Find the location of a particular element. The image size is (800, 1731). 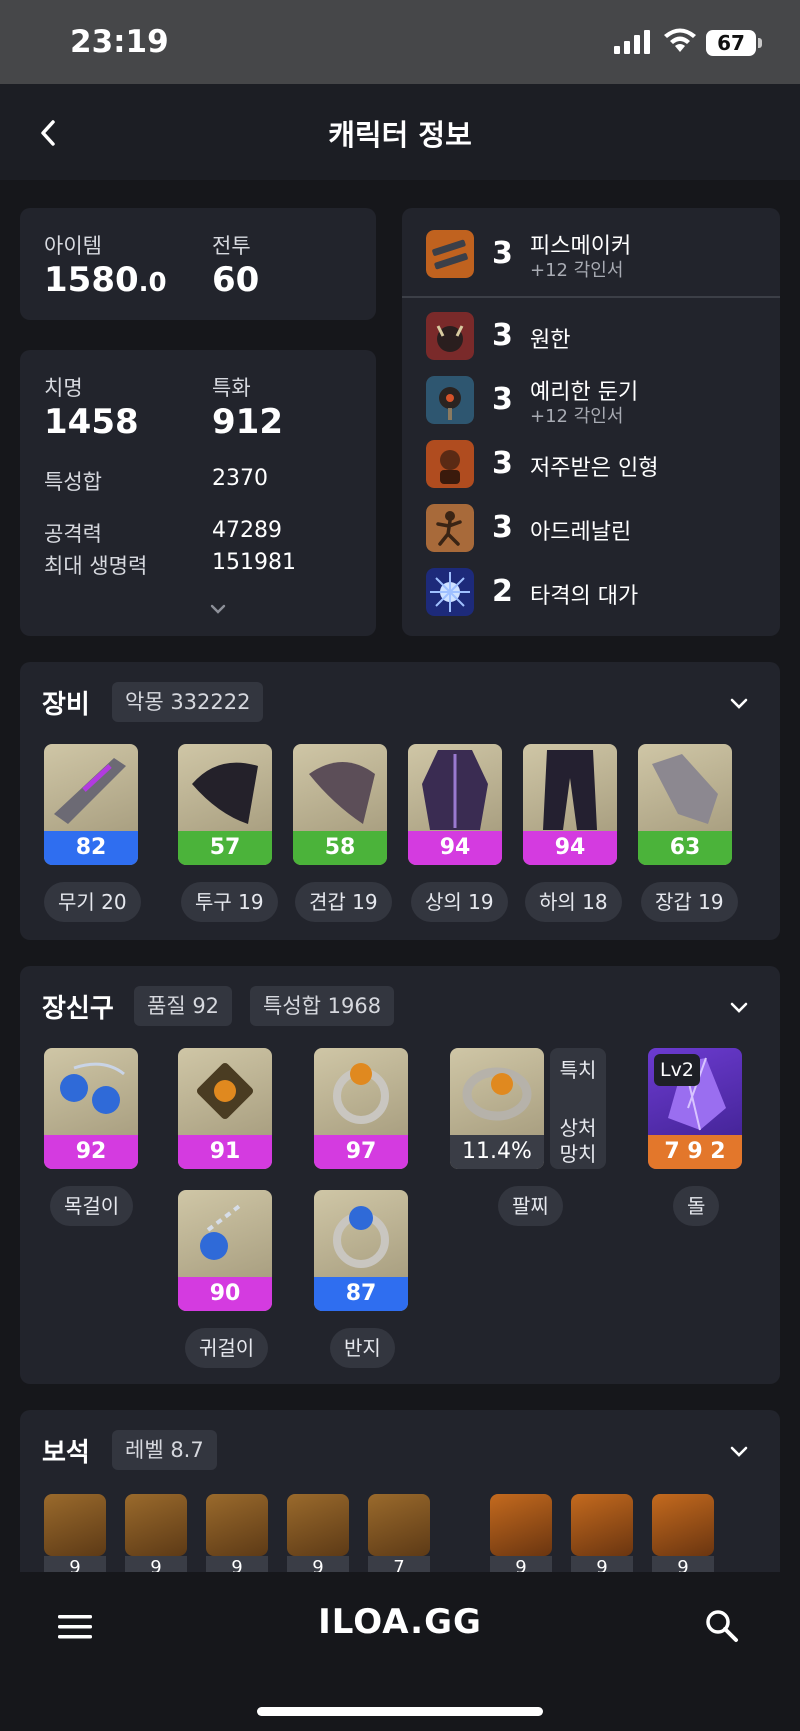

stat-total-value: 2370 is located at coordinates (240, 478).